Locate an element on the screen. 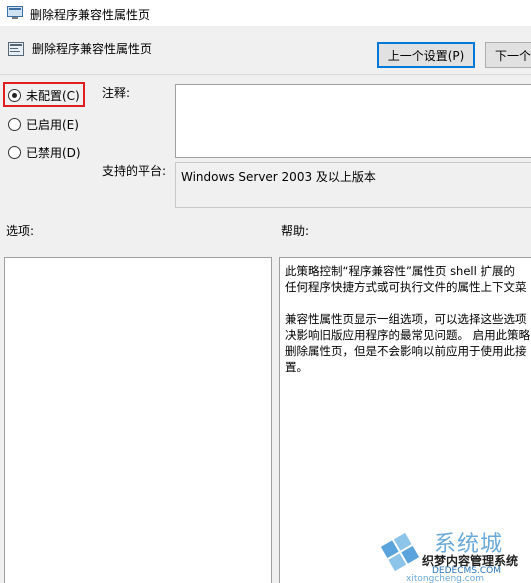  comment-textarea is located at coordinates (353, 121).